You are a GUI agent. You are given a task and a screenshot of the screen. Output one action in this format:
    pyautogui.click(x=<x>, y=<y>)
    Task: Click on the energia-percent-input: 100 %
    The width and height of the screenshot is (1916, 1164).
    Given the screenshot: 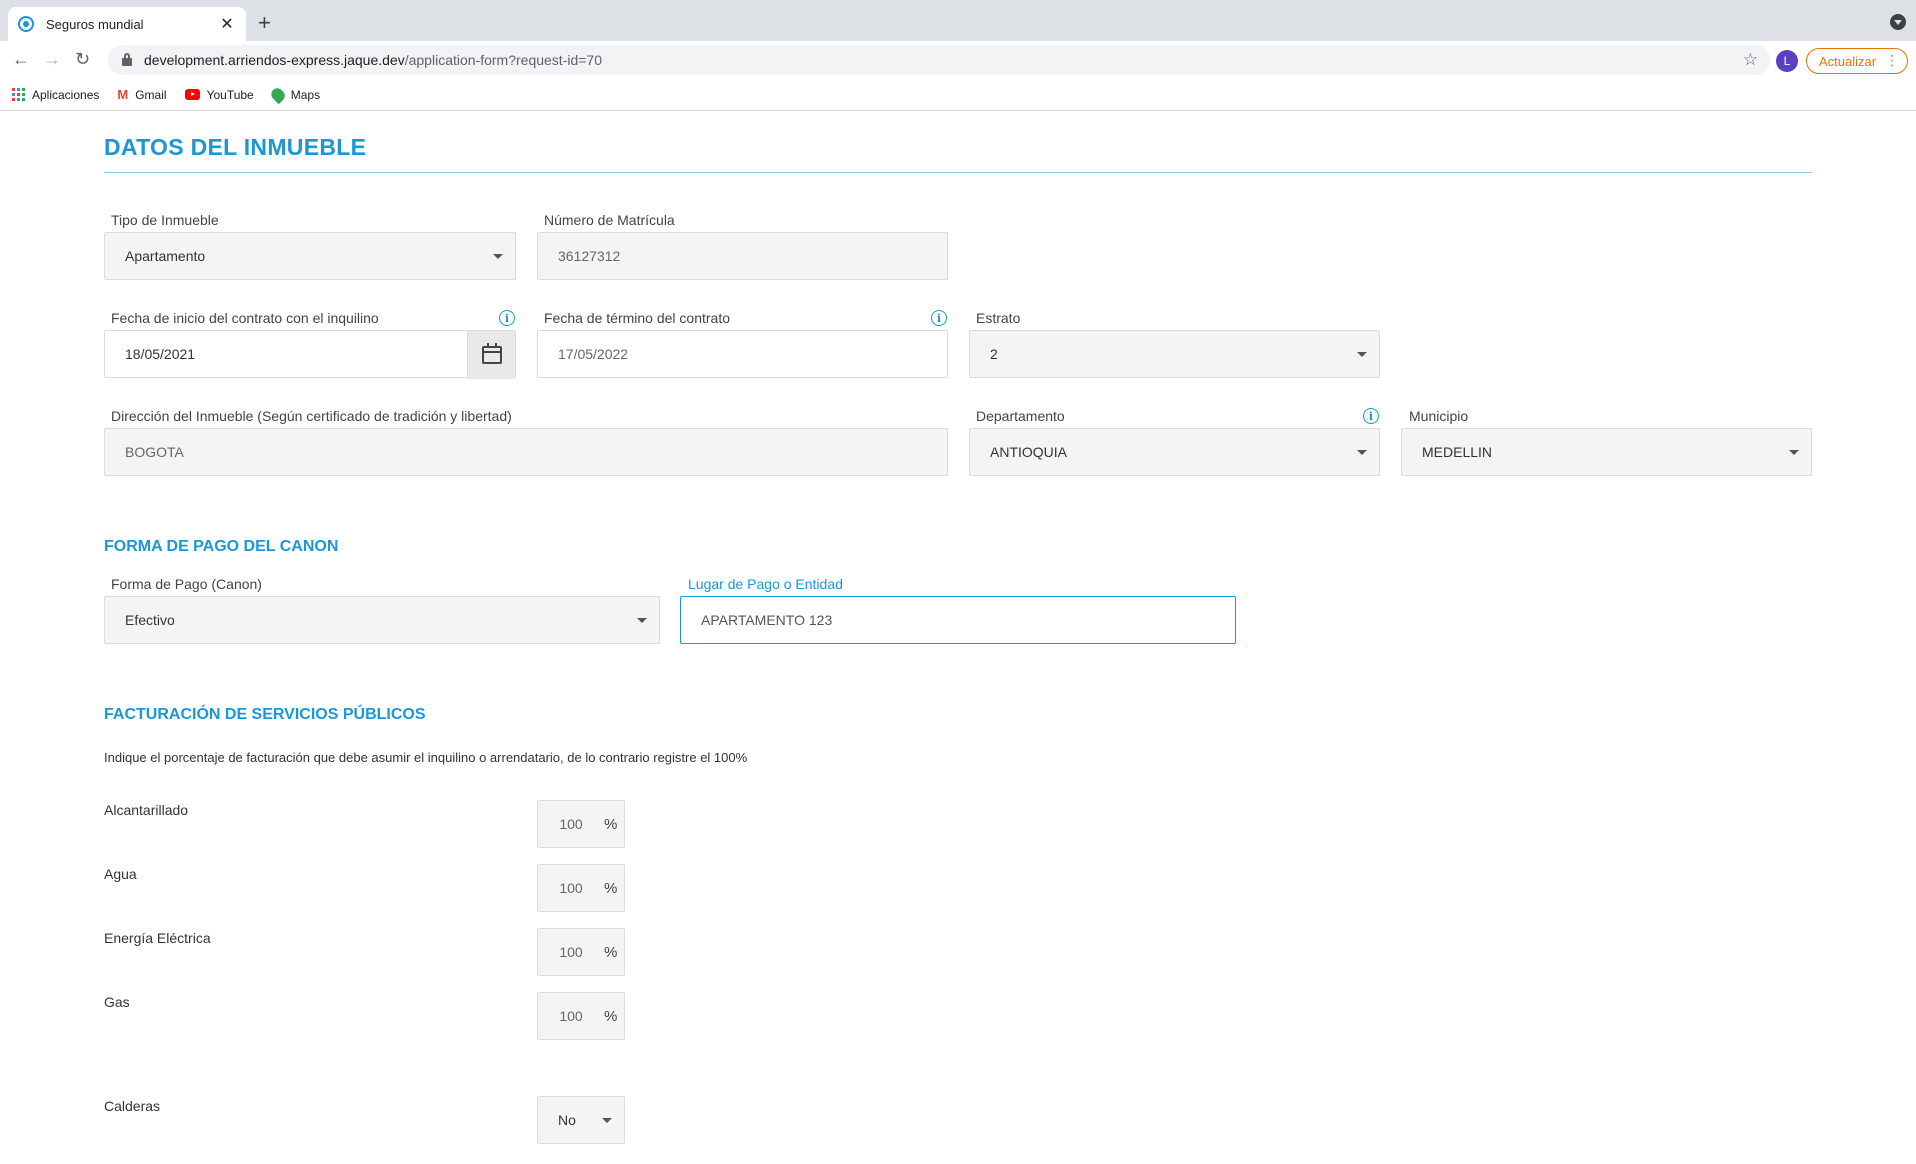 What is the action you would take?
    pyautogui.click(x=581, y=952)
    